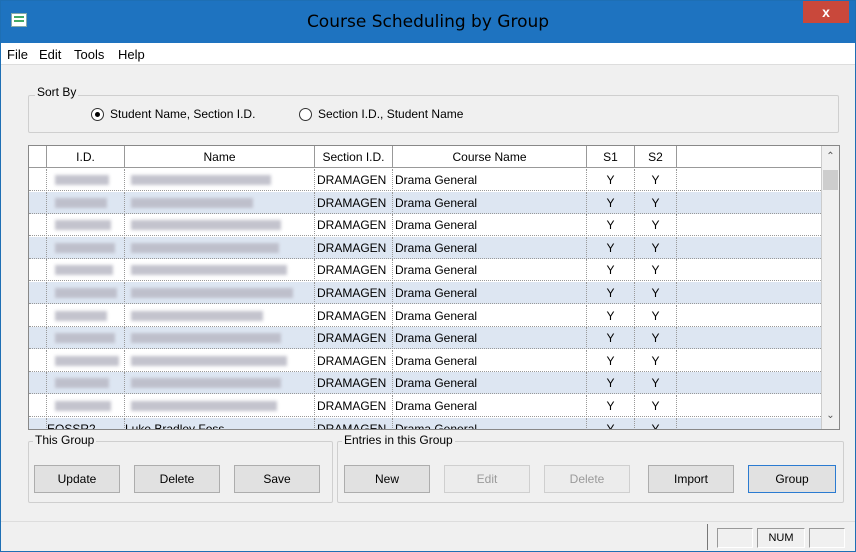 This screenshot has width=856, height=552. Describe the element at coordinates (17, 54) in the screenshot. I see `menu-file: File` at that location.